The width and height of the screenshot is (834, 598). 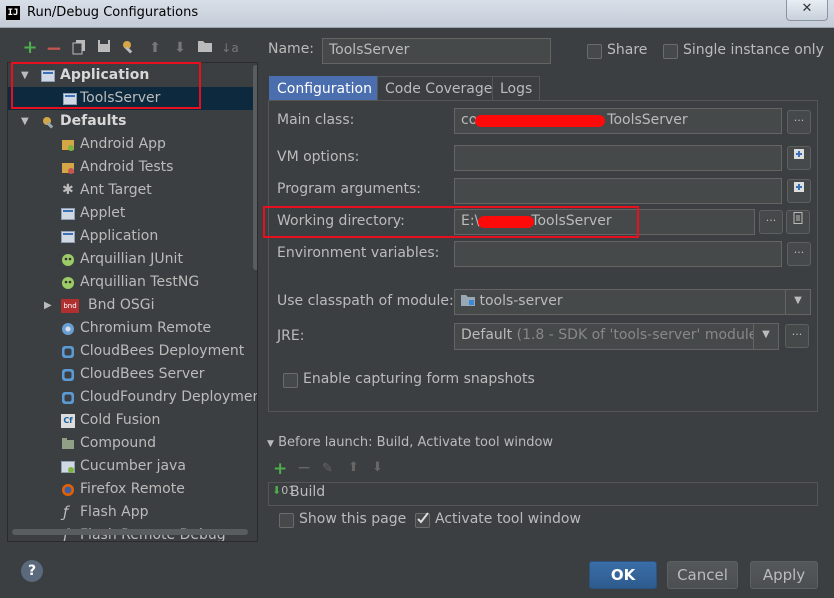 I want to click on working-directory-browse-button: ···, so click(x=771, y=222).